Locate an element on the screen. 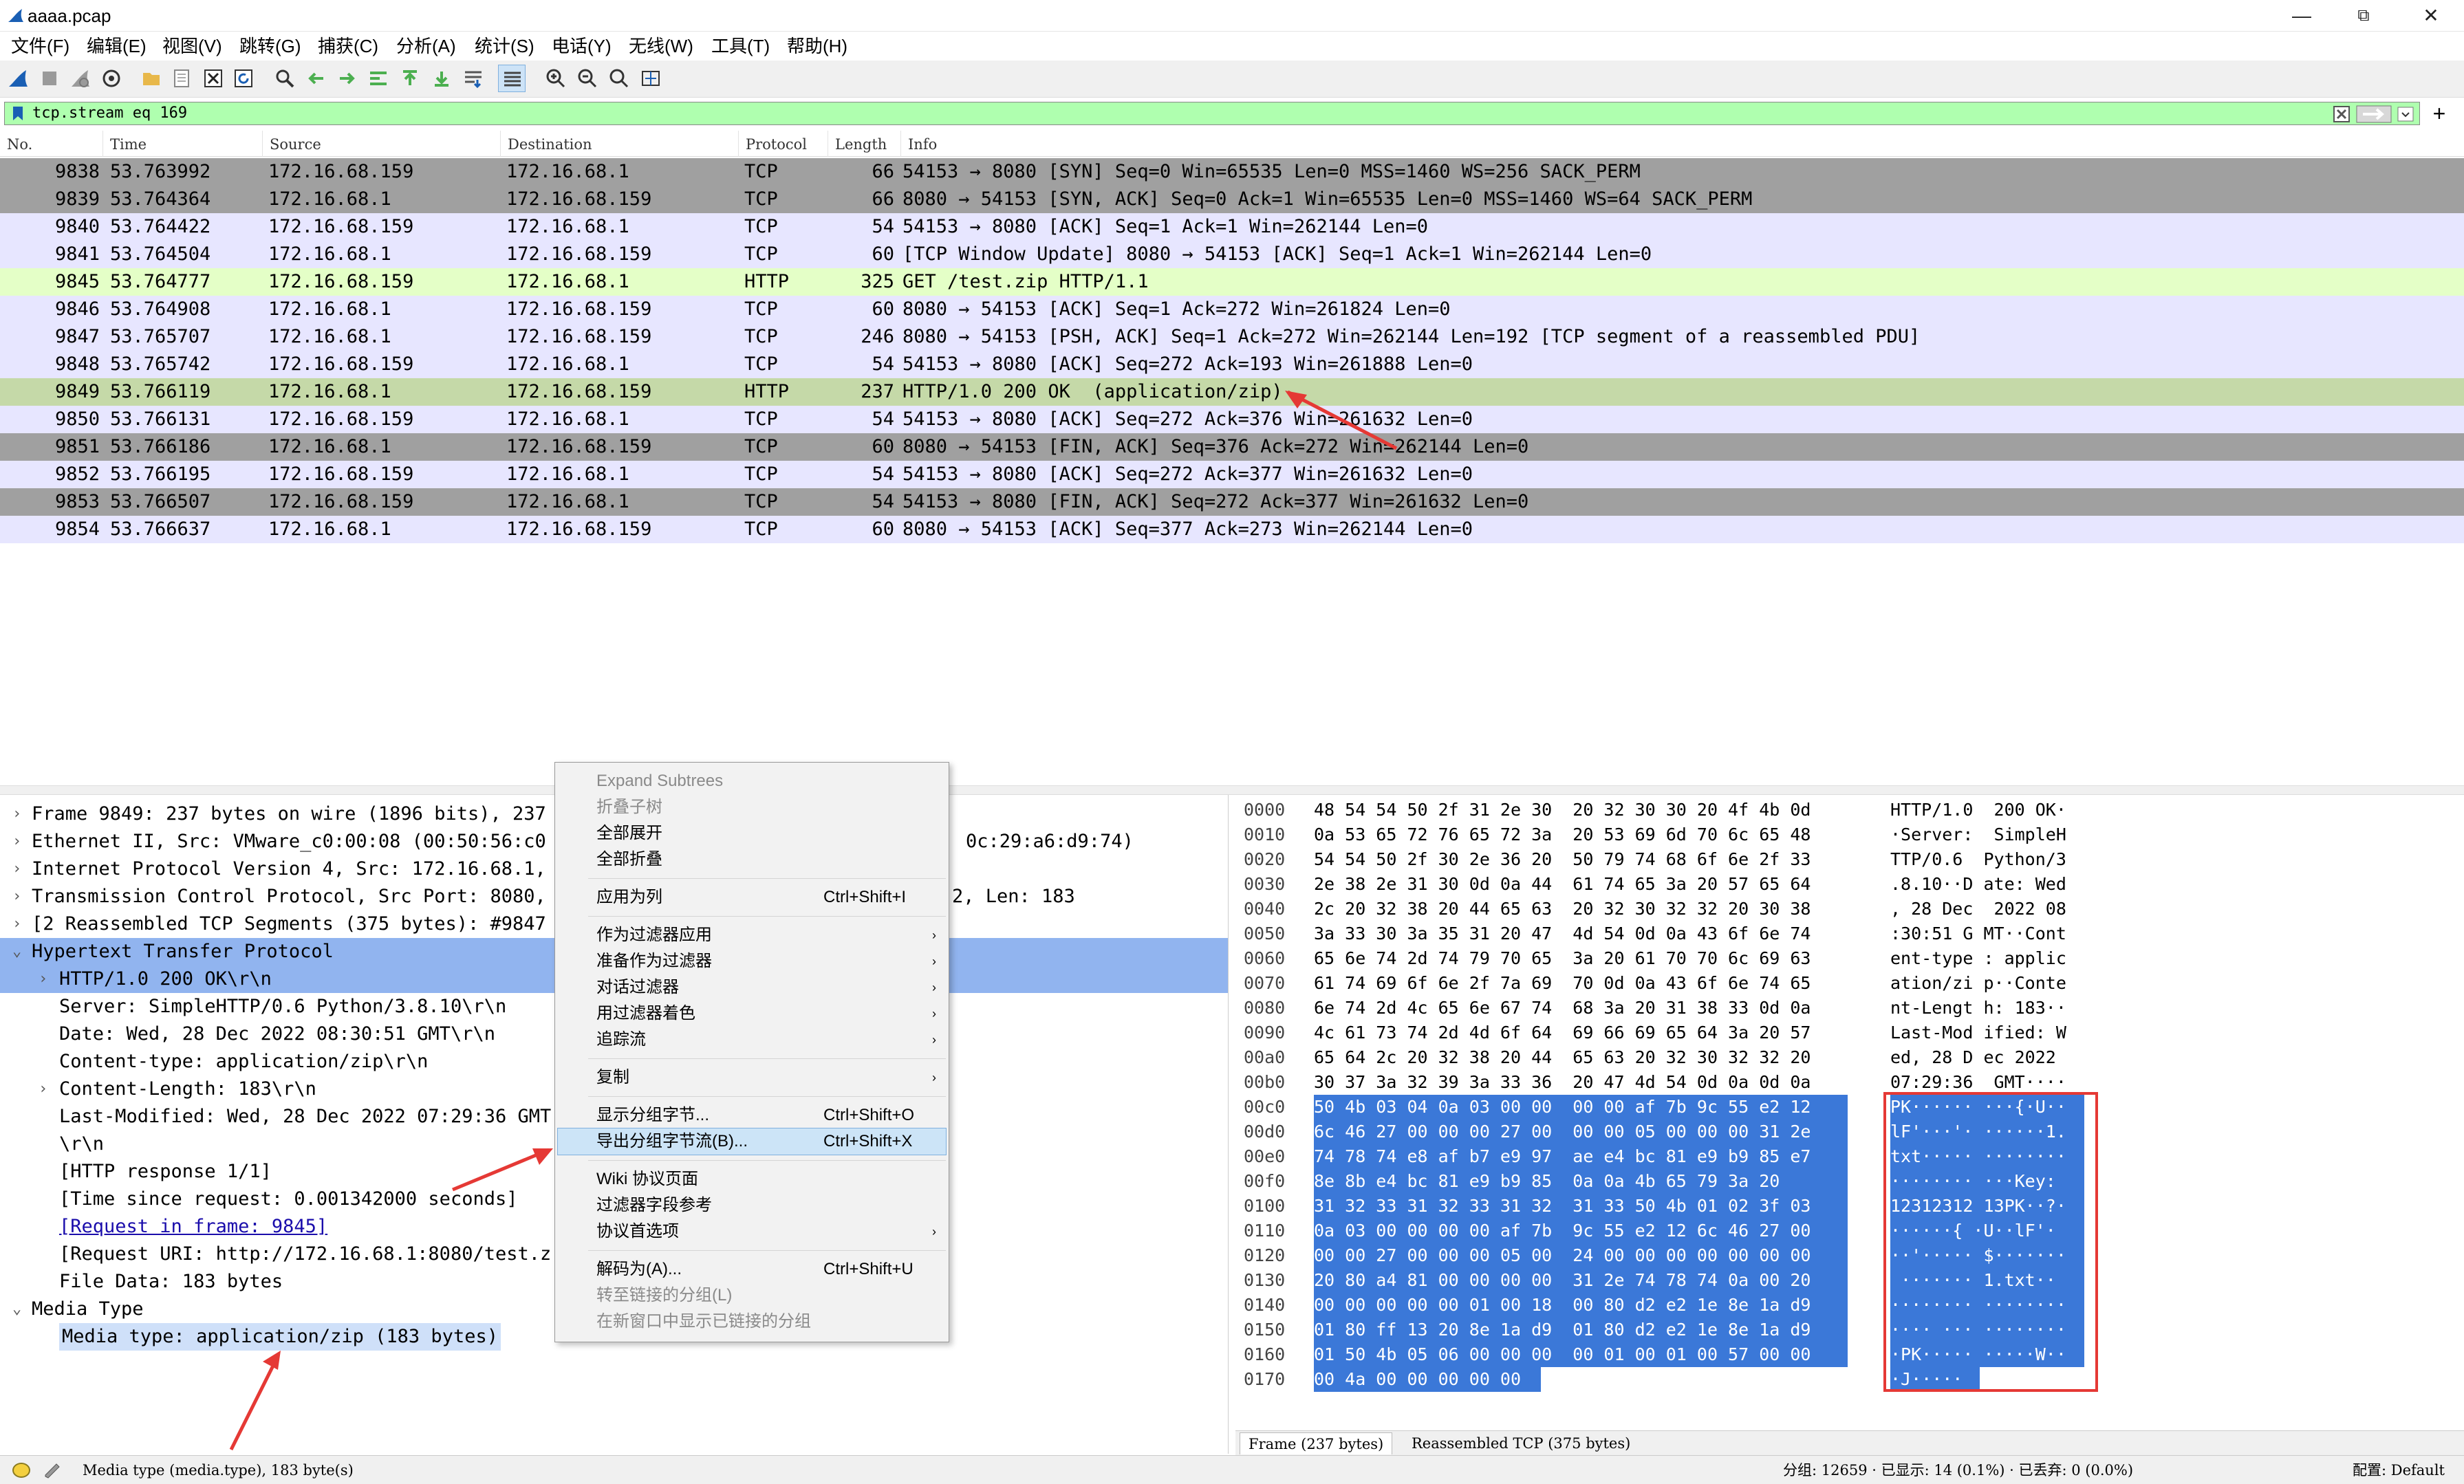 Image resolution: width=2464 pixels, height=1484 pixels. detail-text: [Request in frame: 9845] is located at coordinates (193, 1227).